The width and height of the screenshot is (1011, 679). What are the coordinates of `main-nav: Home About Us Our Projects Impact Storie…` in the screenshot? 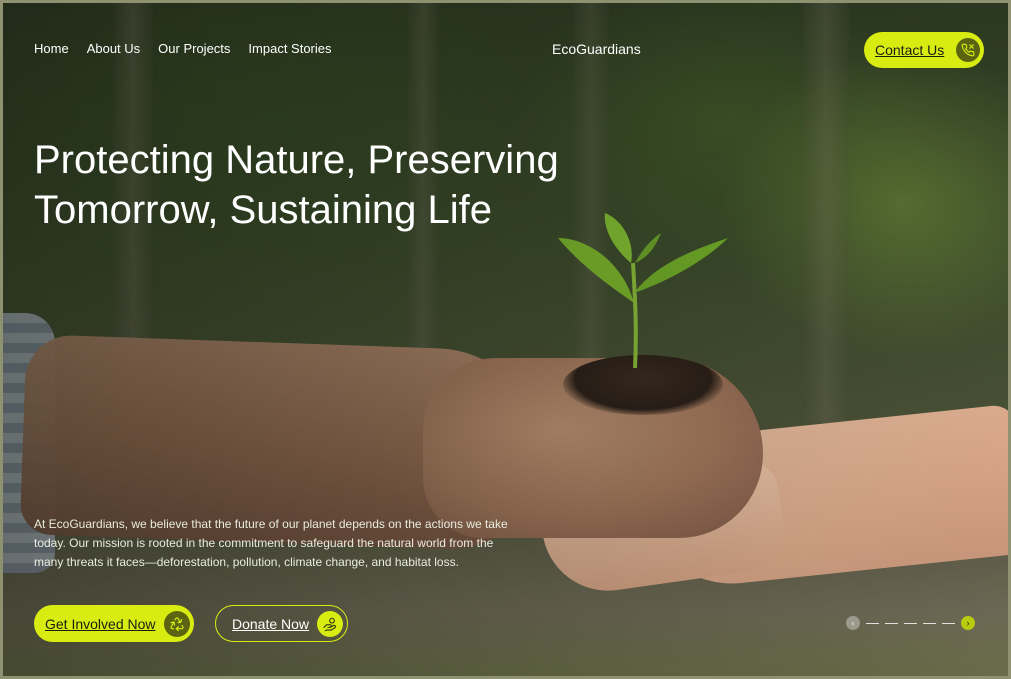 It's located at (183, 48).